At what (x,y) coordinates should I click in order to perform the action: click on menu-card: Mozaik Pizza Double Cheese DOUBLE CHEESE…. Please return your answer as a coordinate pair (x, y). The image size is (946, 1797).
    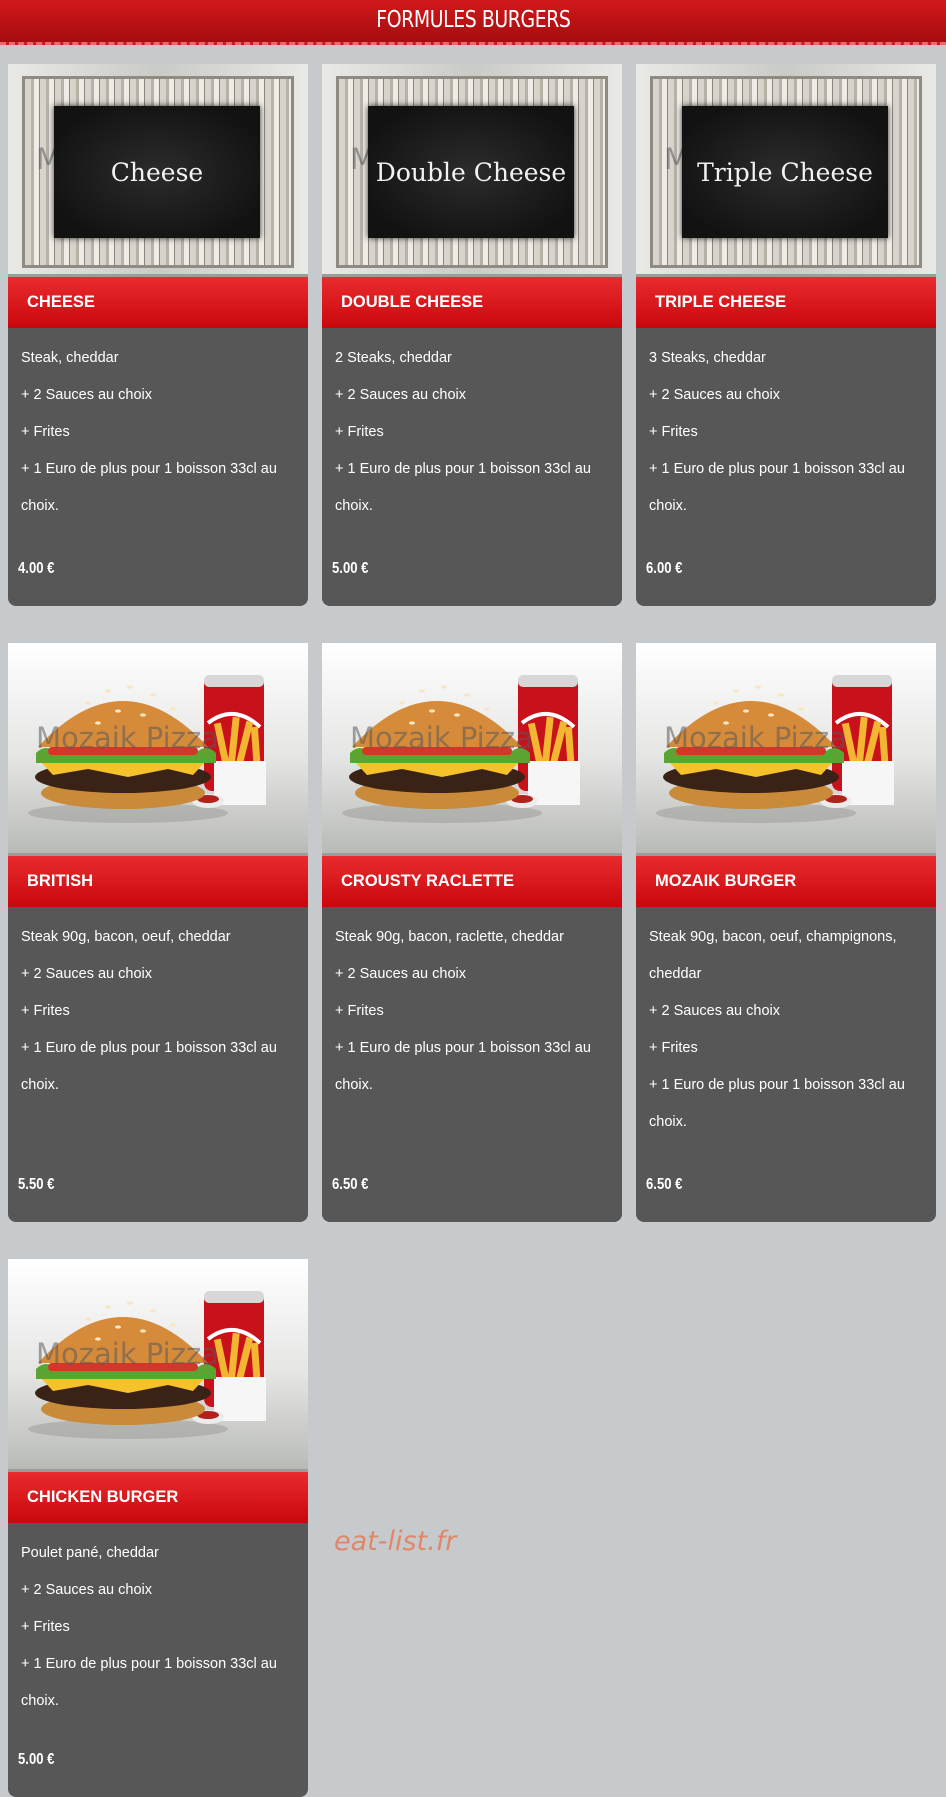
    Looking at the image, I should click on (472, 335).